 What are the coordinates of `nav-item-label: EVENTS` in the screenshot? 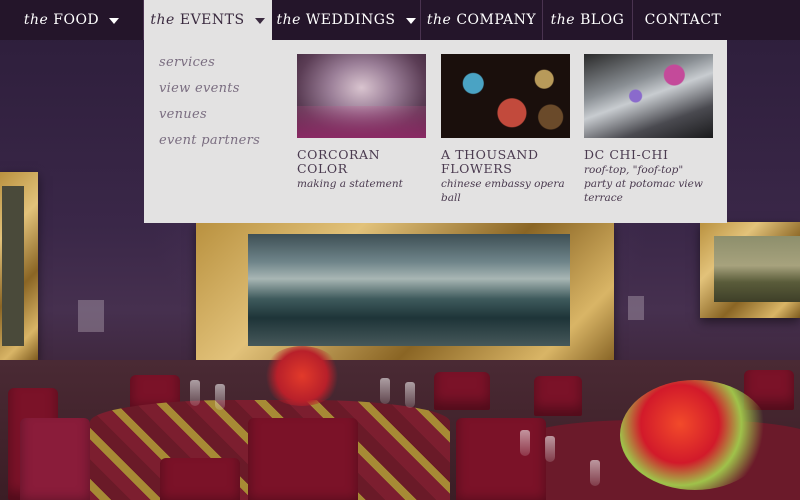 It's located at (212, 20).